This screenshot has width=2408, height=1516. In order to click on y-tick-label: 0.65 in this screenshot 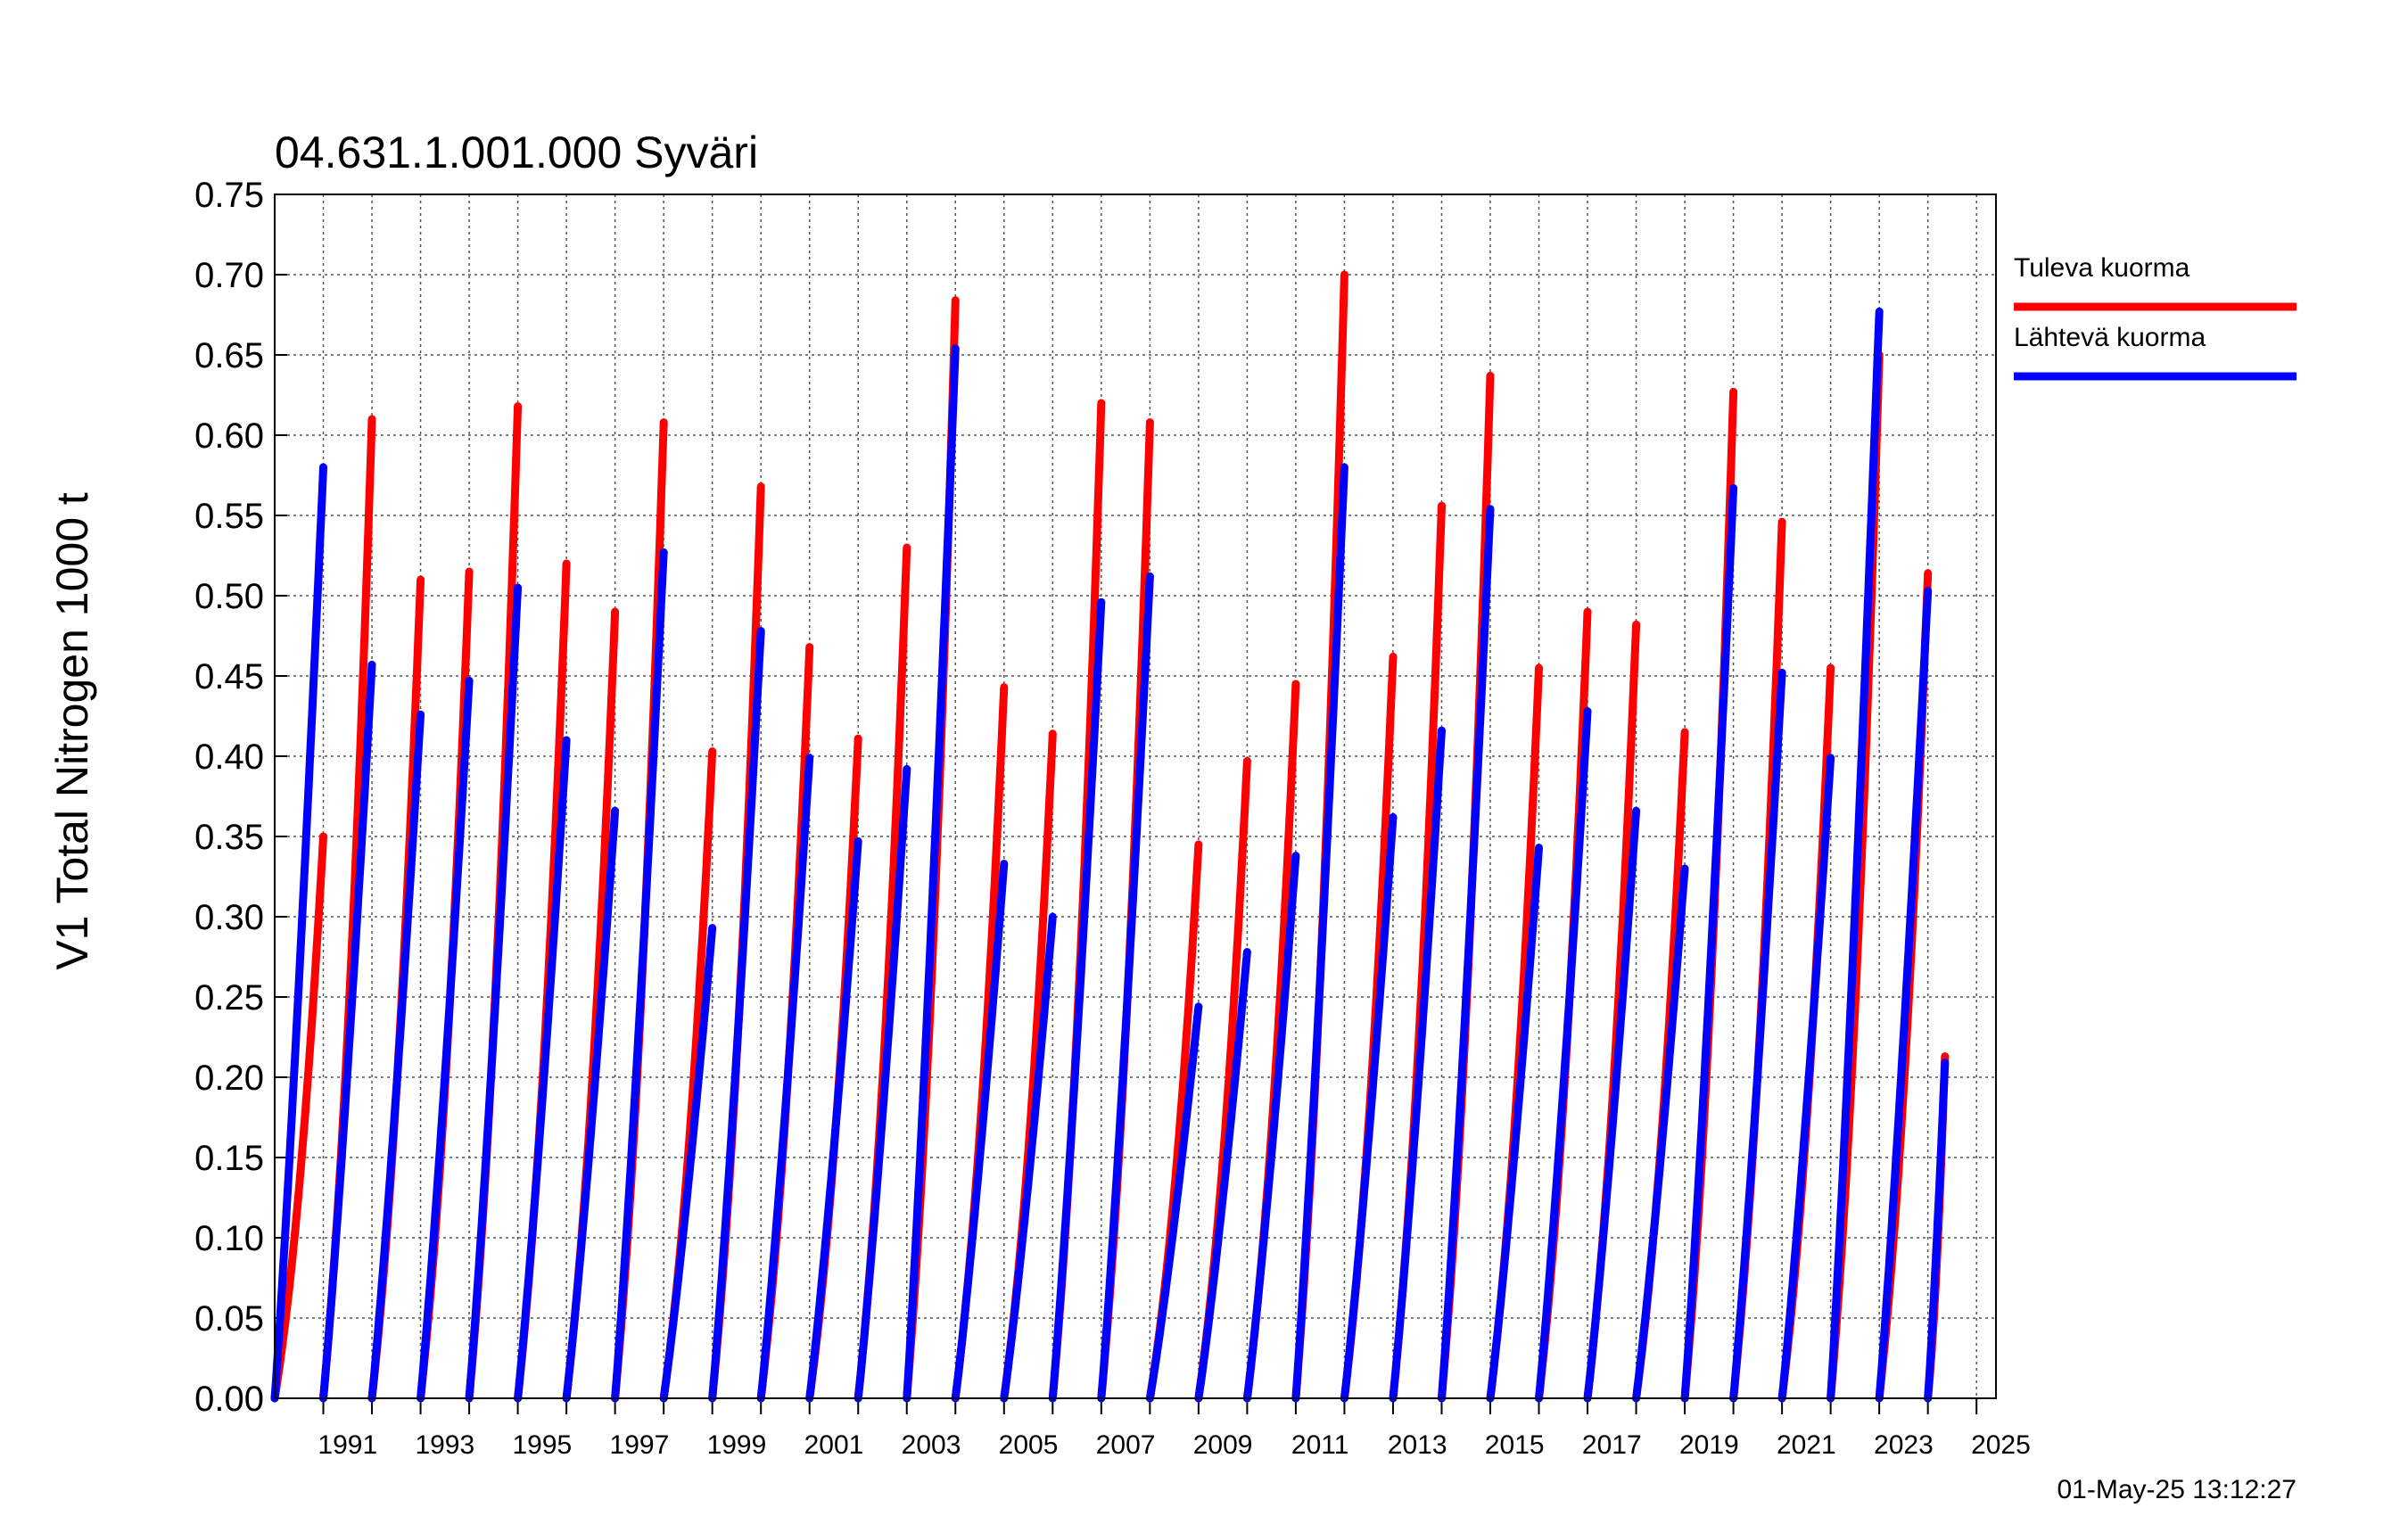, I will do `click(229, 355)`.